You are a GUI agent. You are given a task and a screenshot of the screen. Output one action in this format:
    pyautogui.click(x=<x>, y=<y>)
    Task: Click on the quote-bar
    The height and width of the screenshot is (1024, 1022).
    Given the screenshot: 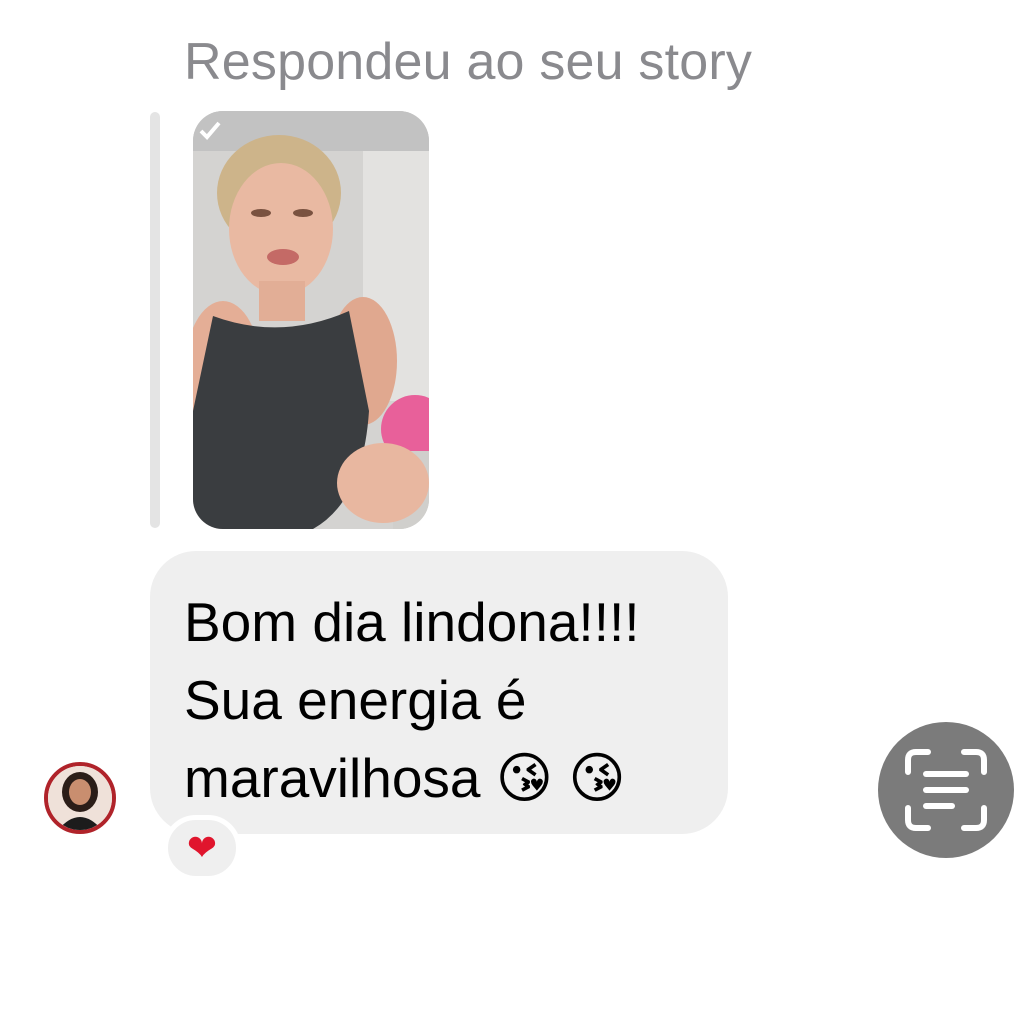 What is the action you would take?
    pyautogui.click(x=155, y=320)
    